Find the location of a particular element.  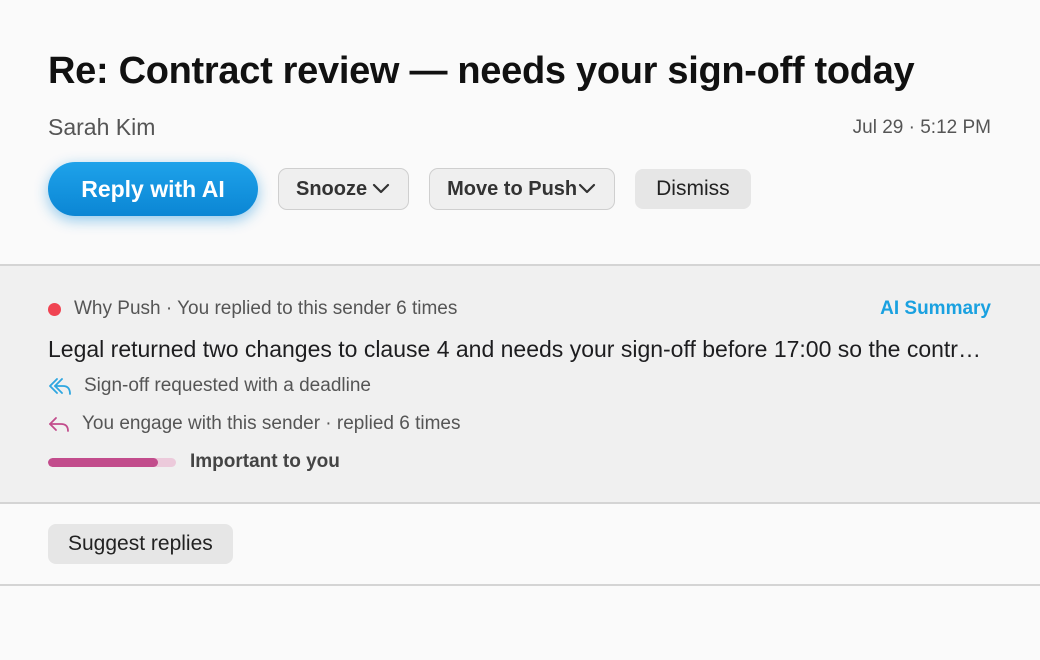

reason-text: Sign-off requested with a deadline is located at coordinates (227, 385).